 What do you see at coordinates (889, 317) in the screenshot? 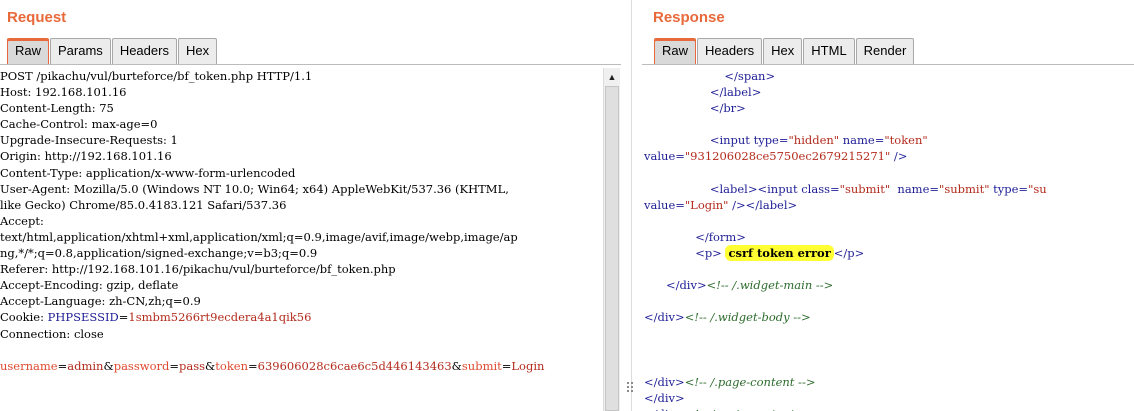
I see `response-line: </div><!-- /.widget-body -->` at bounding box center [889, 317].